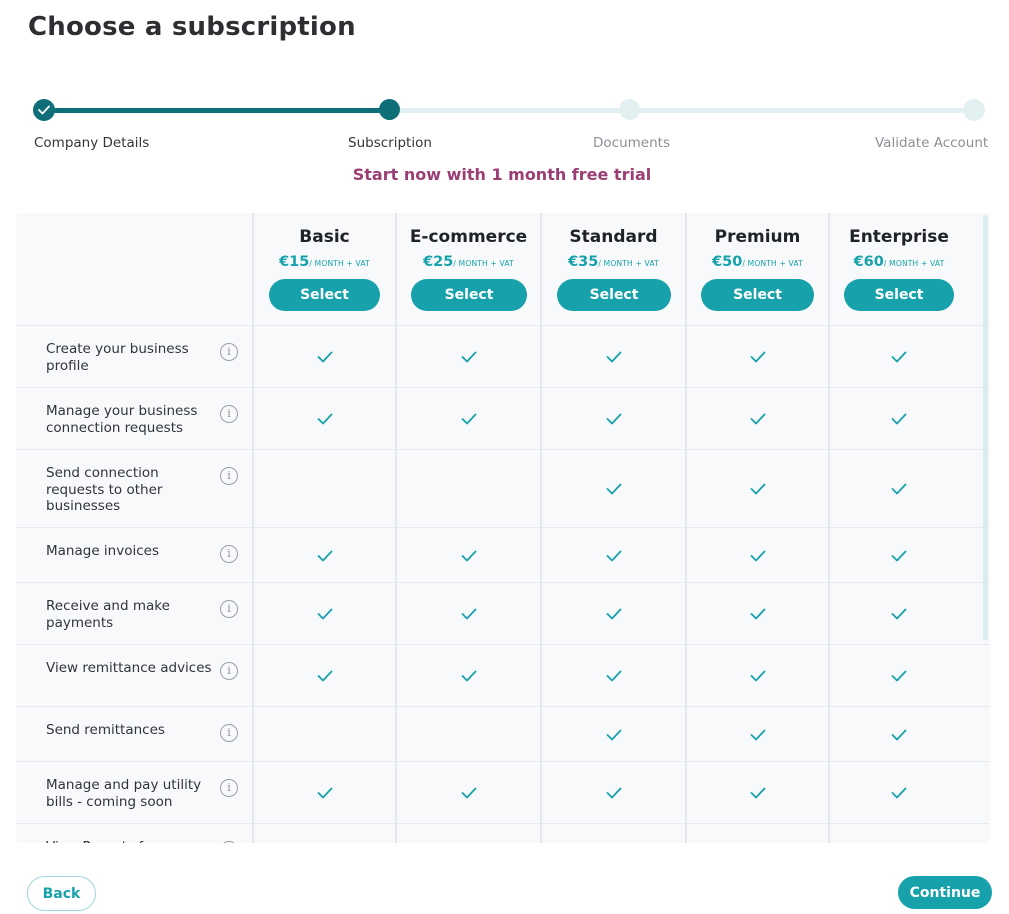 The width and height of the screenshot is (1009, 914). Describe the element at coordinates (438, 262) in the screenshot. I see `plan-price-amount: €25` at that location.